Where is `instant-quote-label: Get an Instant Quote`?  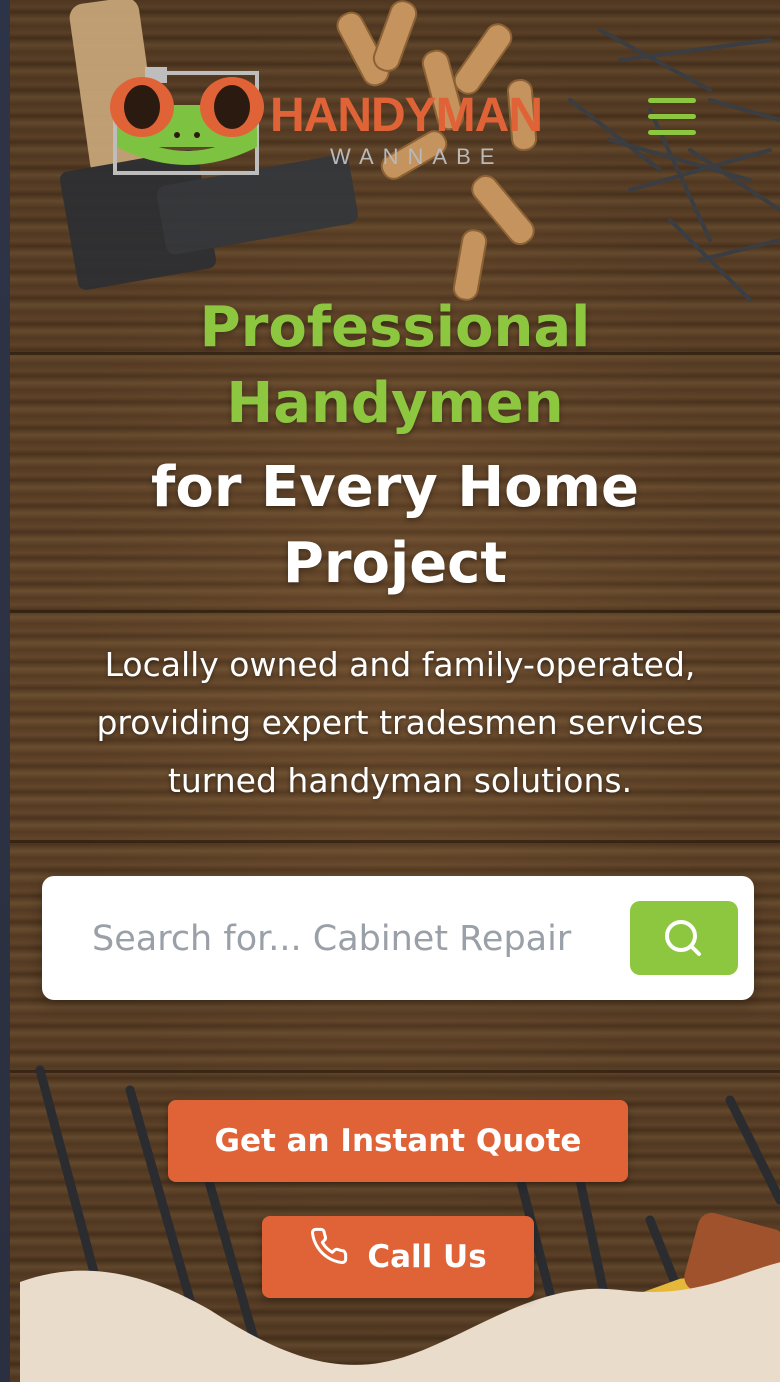 instant-quote-label: Get an Instant Quote is located at coordinates (398, 1141).